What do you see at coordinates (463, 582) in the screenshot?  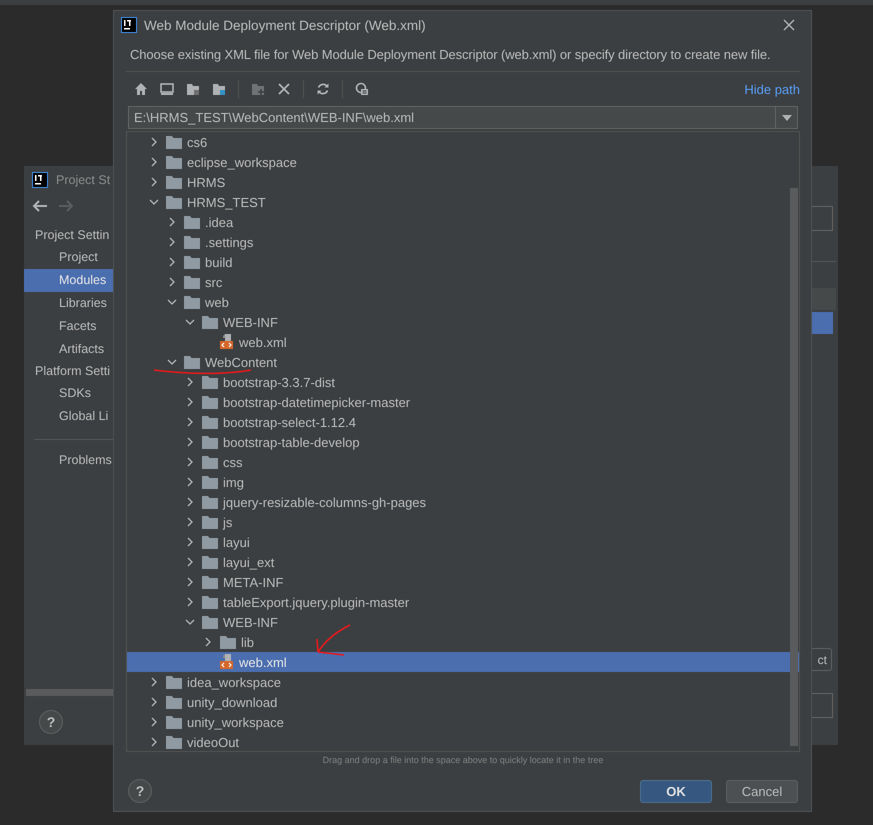 I see `tree-item: META-INF` at bounding box center [463, 582].